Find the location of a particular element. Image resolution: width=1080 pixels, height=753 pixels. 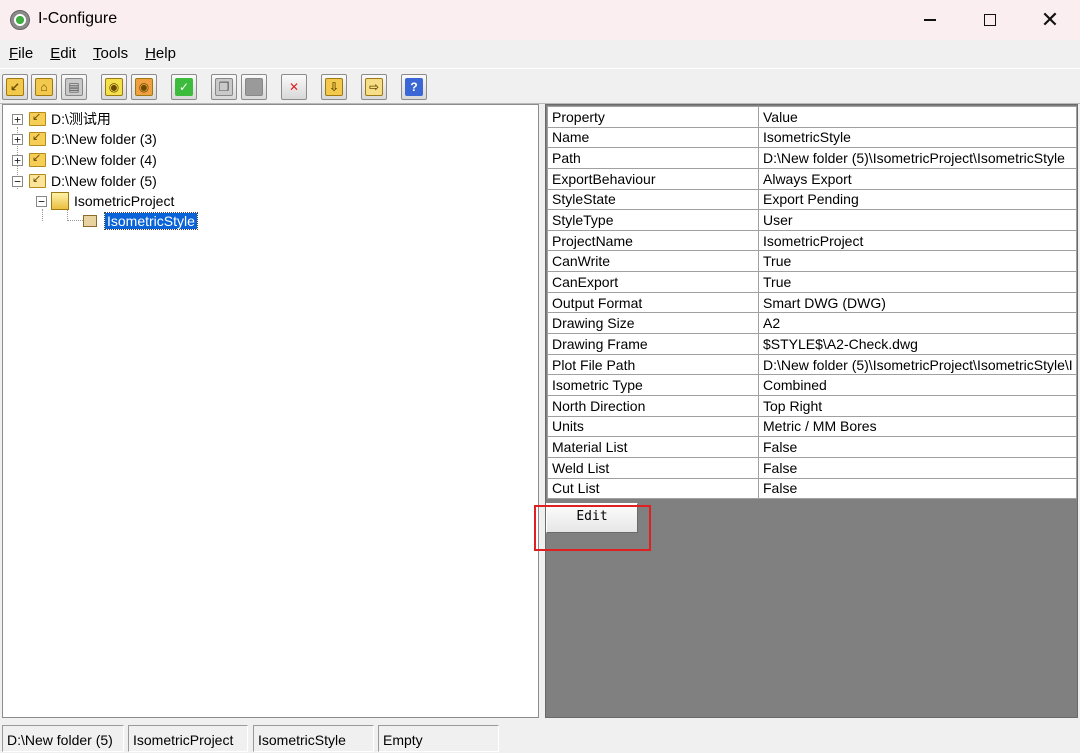

status-project: IsometricProject is located at coordinates (188, 738).